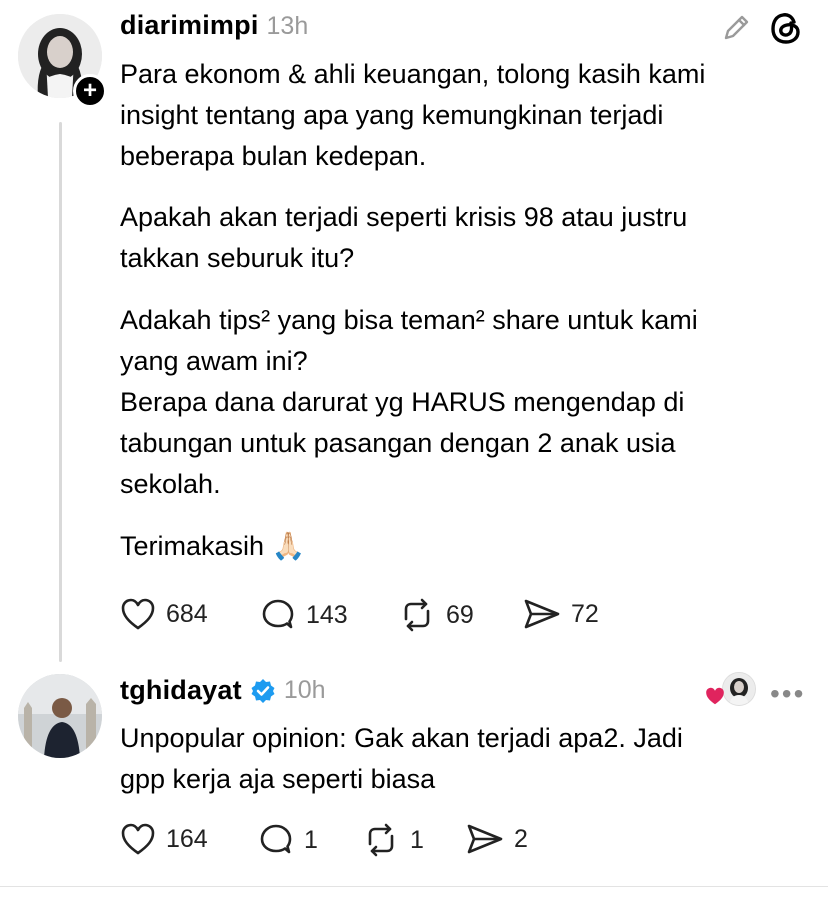 This screenshot has height=898, width=828. Describe the element at coordinates (739, 689) in the screenshot. I see `author-mini-avatar` at that location.